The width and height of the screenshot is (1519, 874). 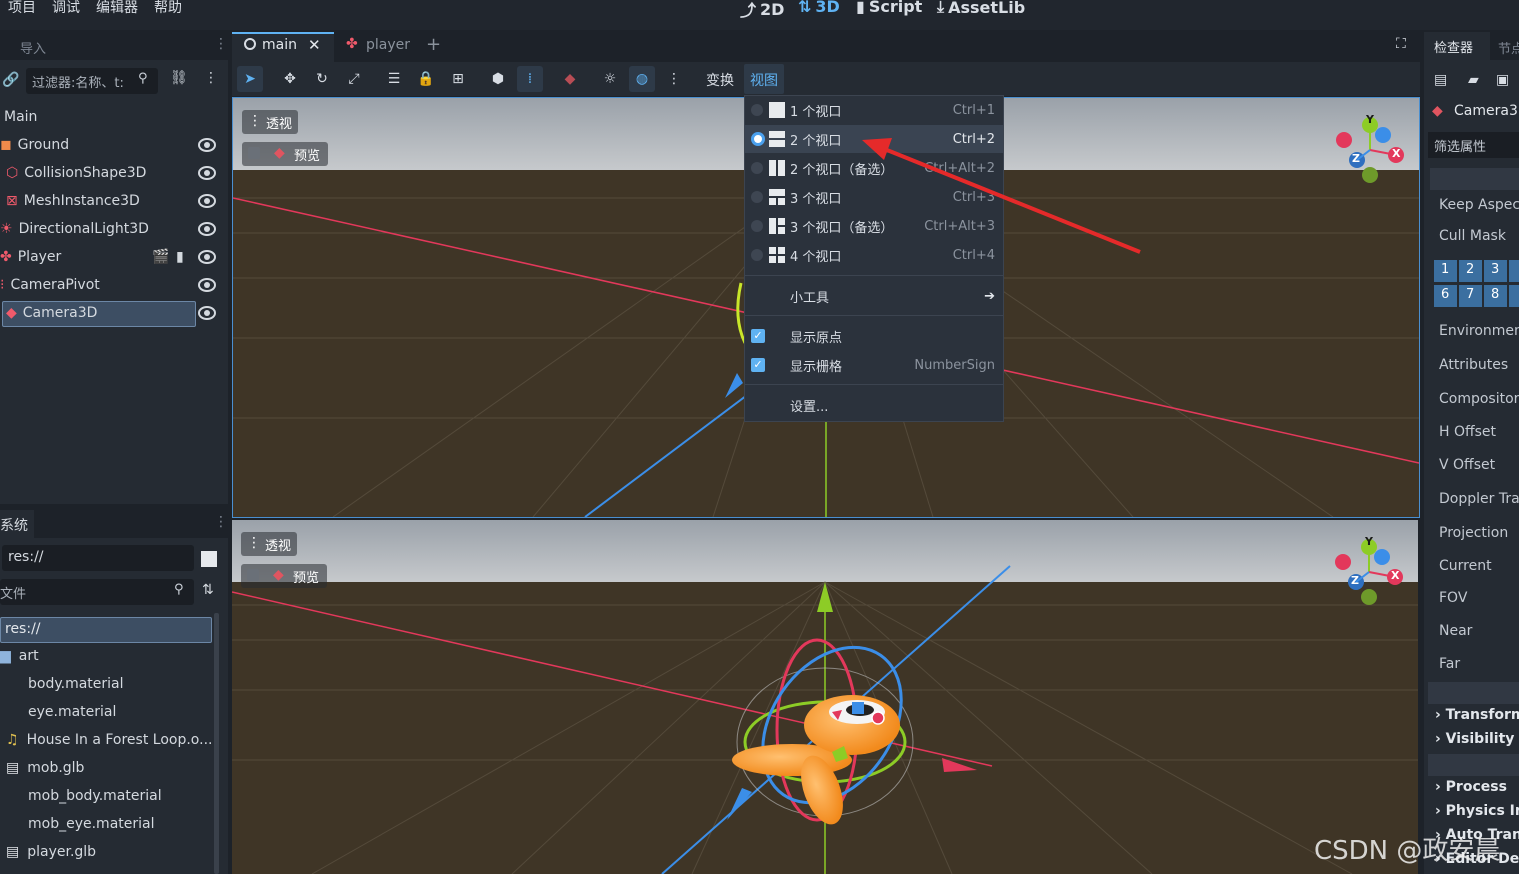 I want to click on menu-item-gizmos: 小工具 ➔, so click(x=874, y=296).